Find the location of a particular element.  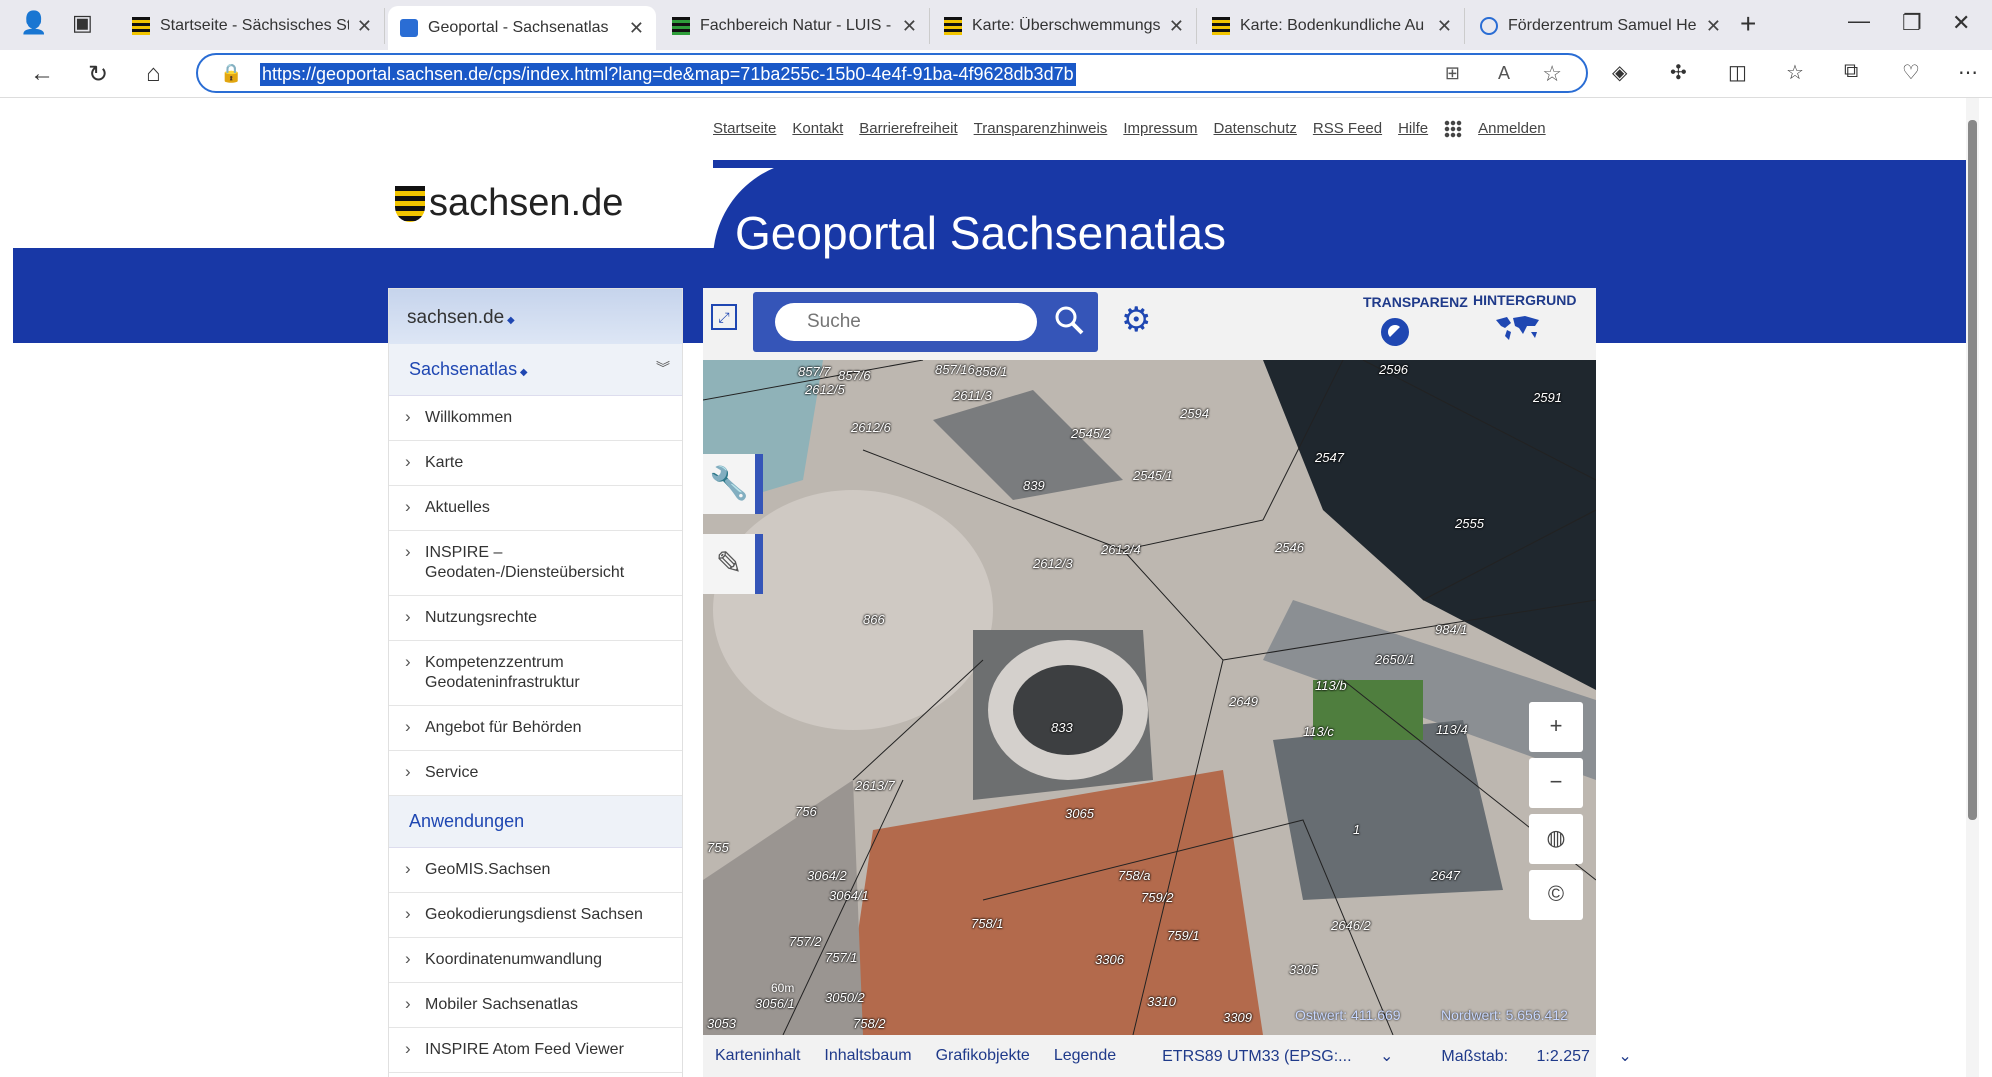

page-title: Geoportal Sachsenatlas is located at coordinates (980, 233).